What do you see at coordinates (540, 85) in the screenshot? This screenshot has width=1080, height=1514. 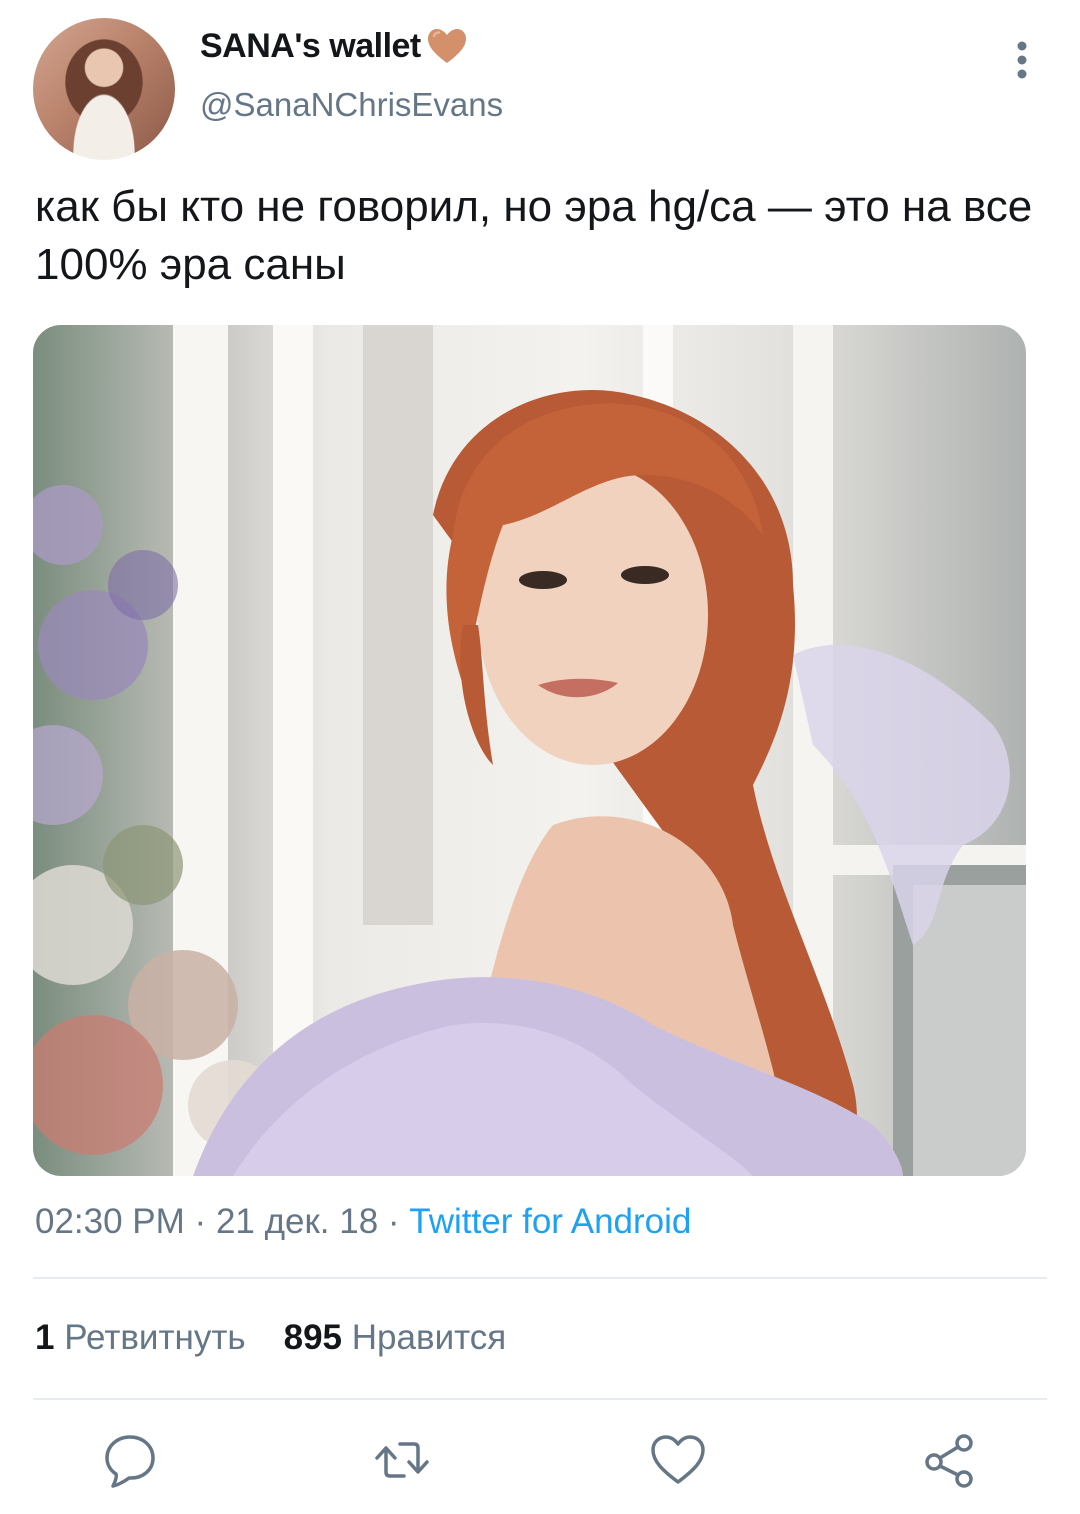 I see `tweet-header: SANA's wallet @SanaNChrisEvans` at bounding box center [540, 85].